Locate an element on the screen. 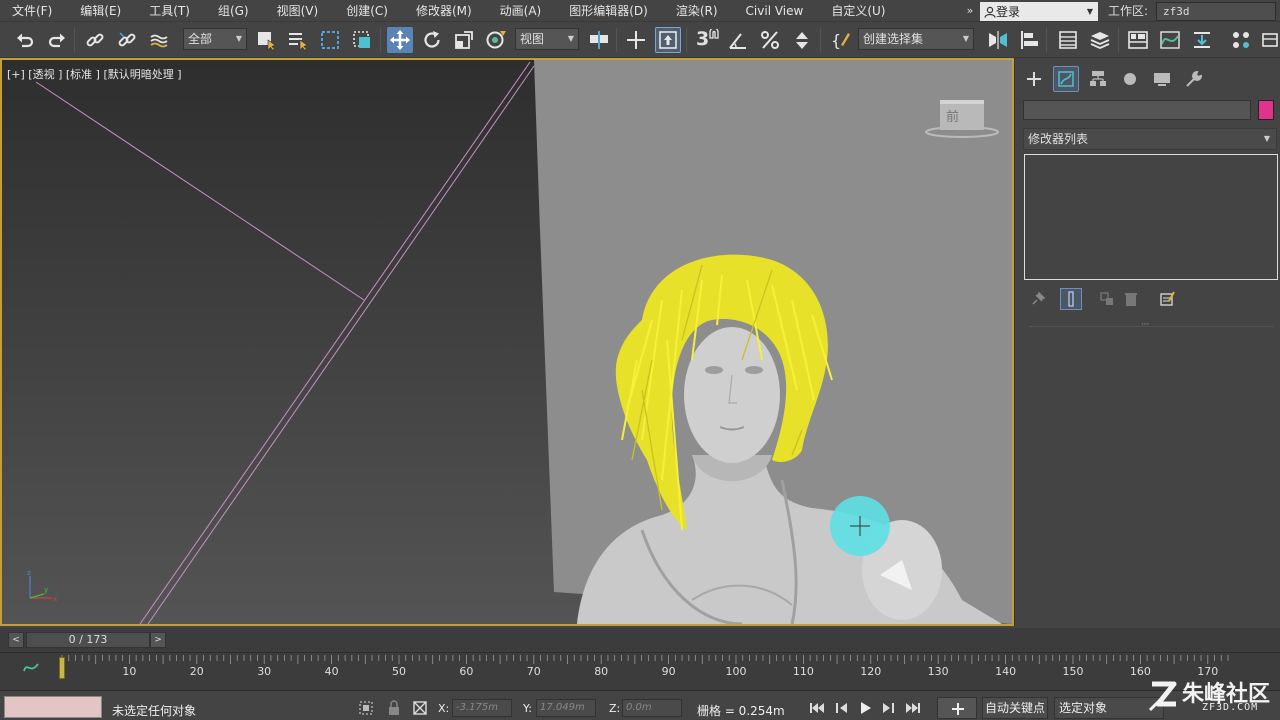 The image size is (1280, 720). schematic-view-button is located at coordinates (1202, 40).